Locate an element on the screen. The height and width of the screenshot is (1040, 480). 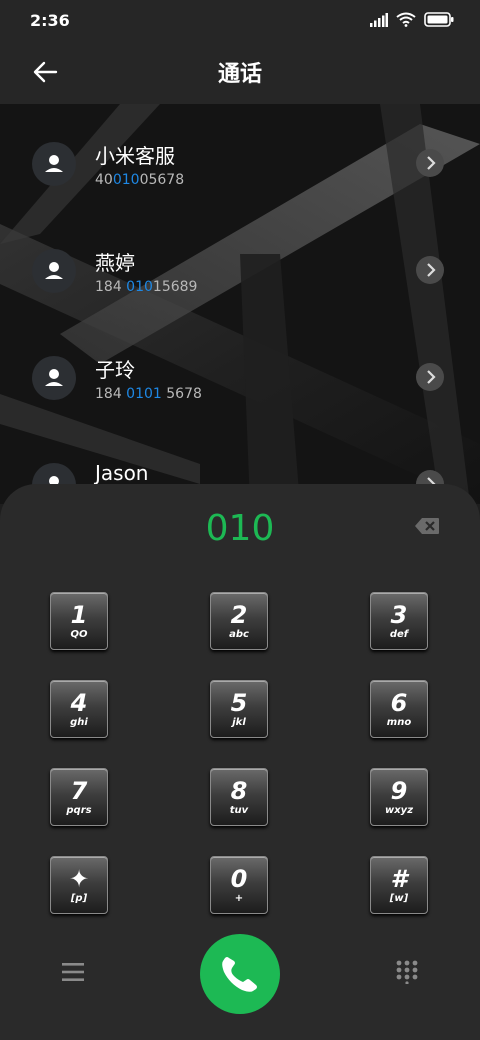
contact-name: 小米客服 is located at coordinates (135, 156).